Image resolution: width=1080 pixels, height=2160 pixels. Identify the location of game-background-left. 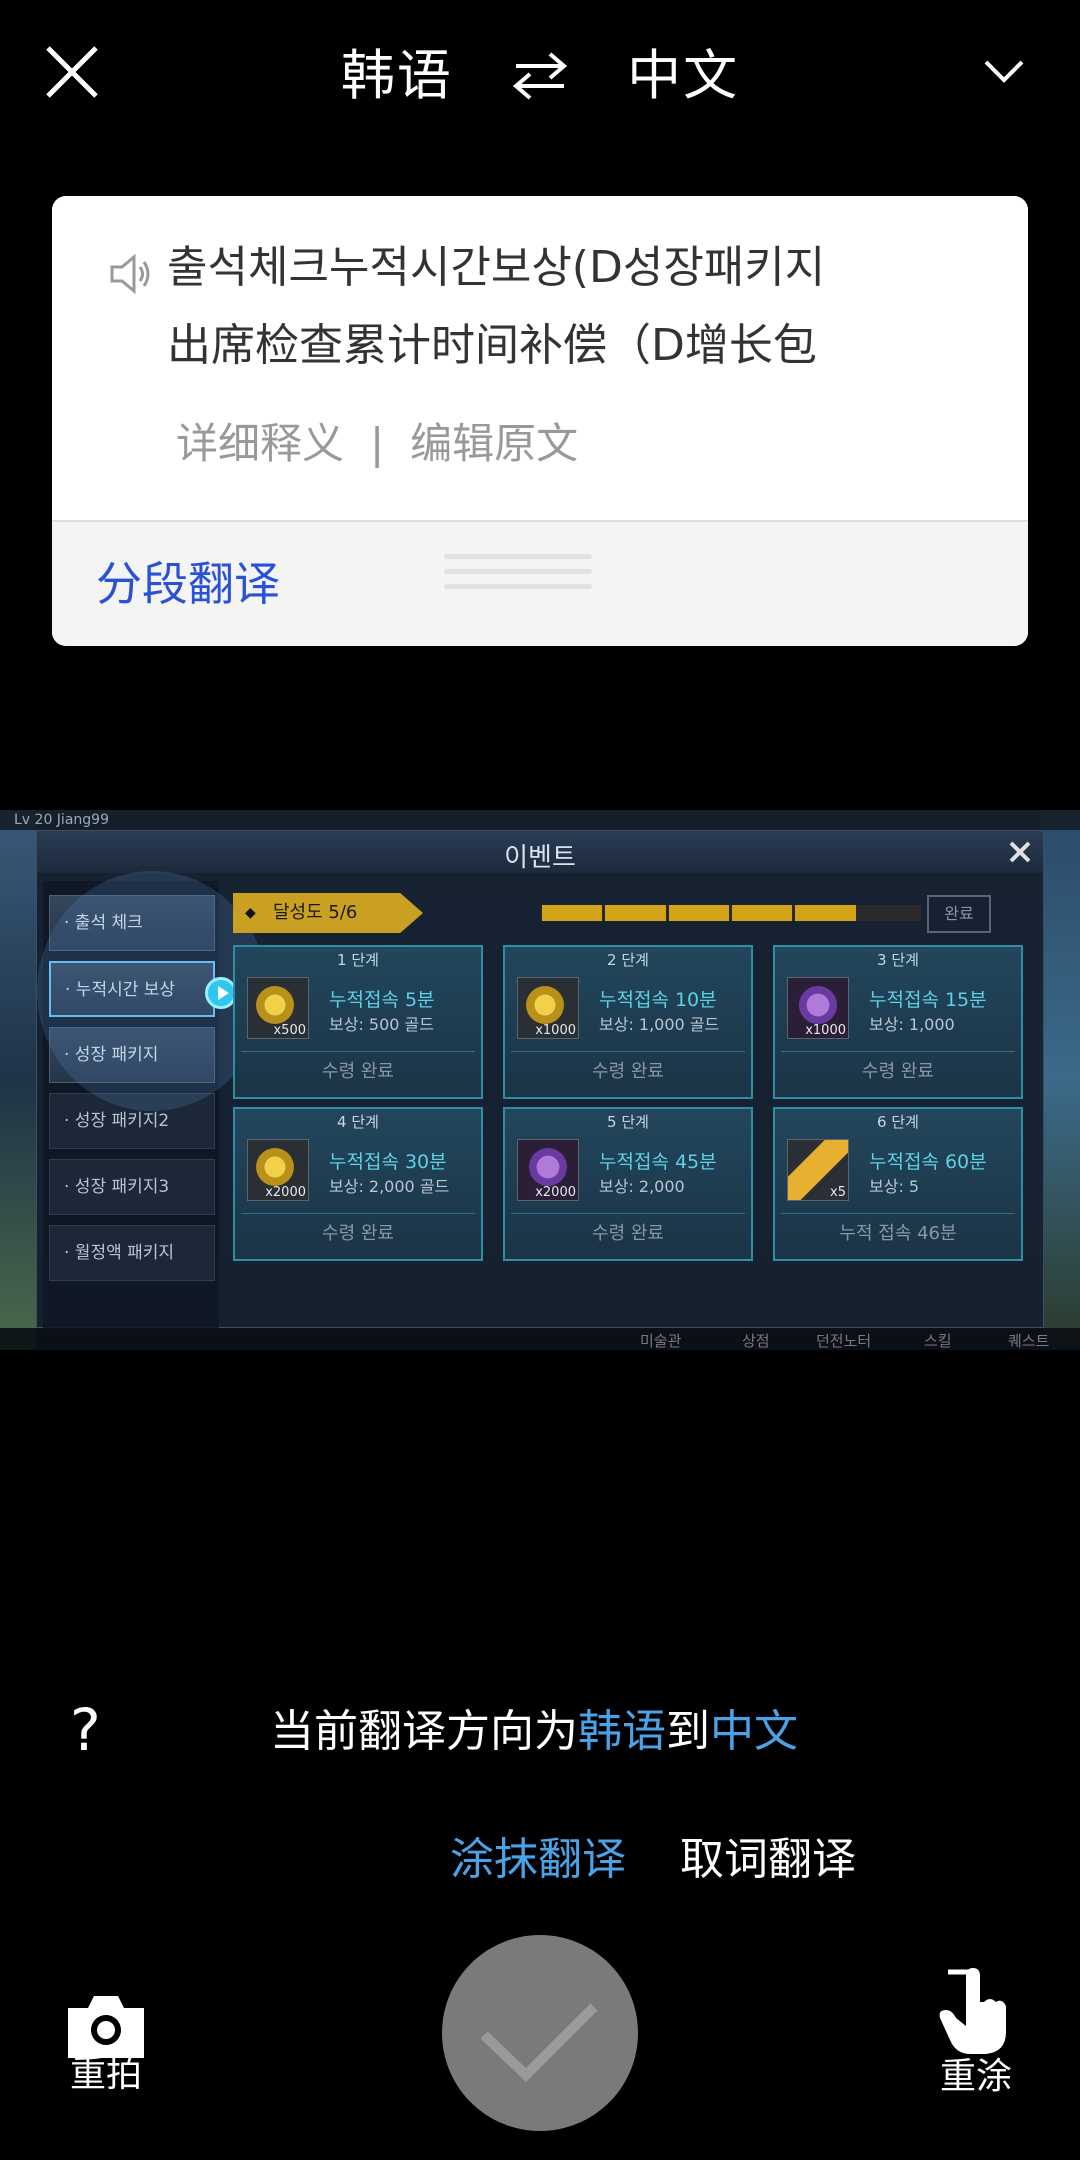
(18, 1080).